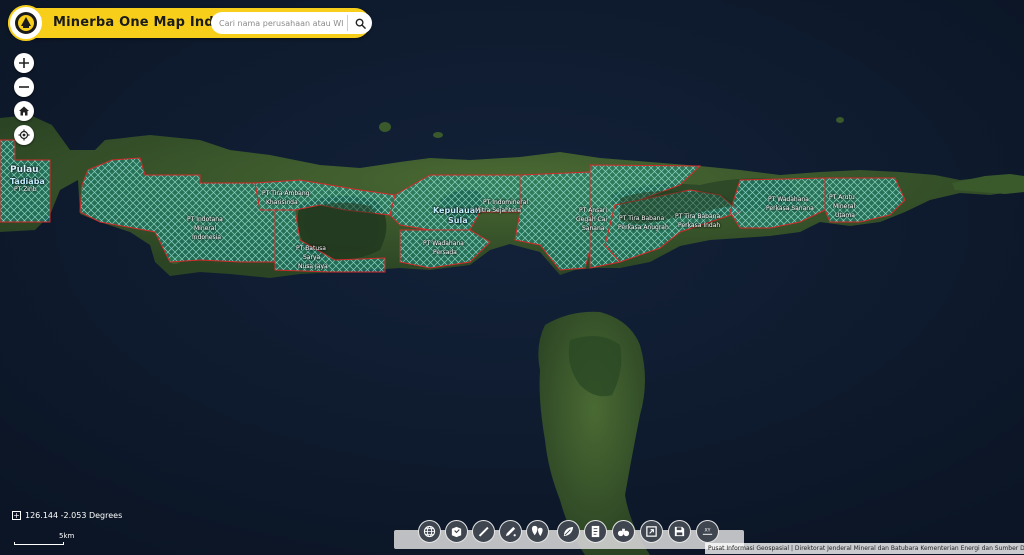 This screenshot has height=555, width=1024. What do you see at coordinates (642, 218) in the screenshot?
I see `map-label-tira2-1: PT Tira Babana` at bounding box center [642, 218].